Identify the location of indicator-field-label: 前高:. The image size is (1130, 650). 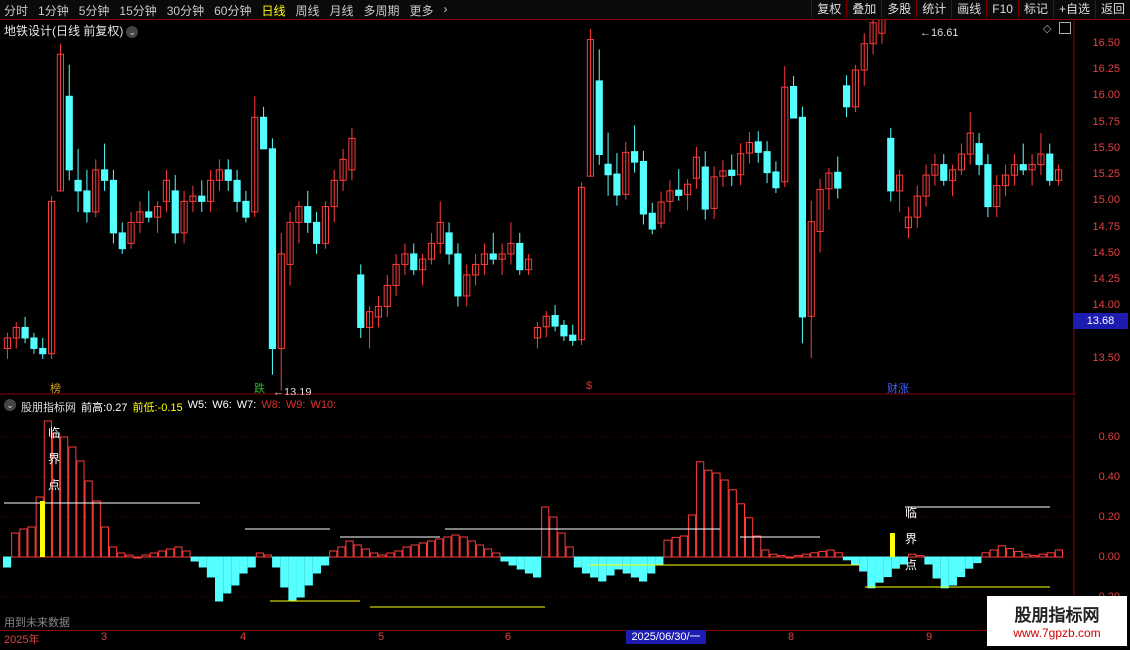
(94, 408).